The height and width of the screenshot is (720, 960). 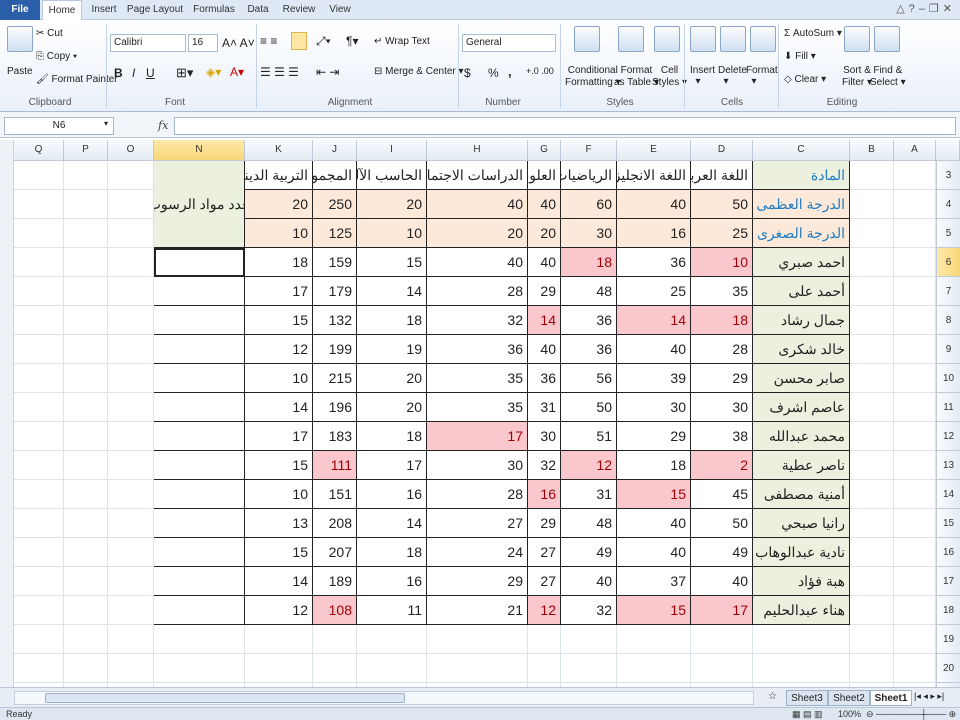 I want to click on tab-home: Home, so click(x=62, y=10).